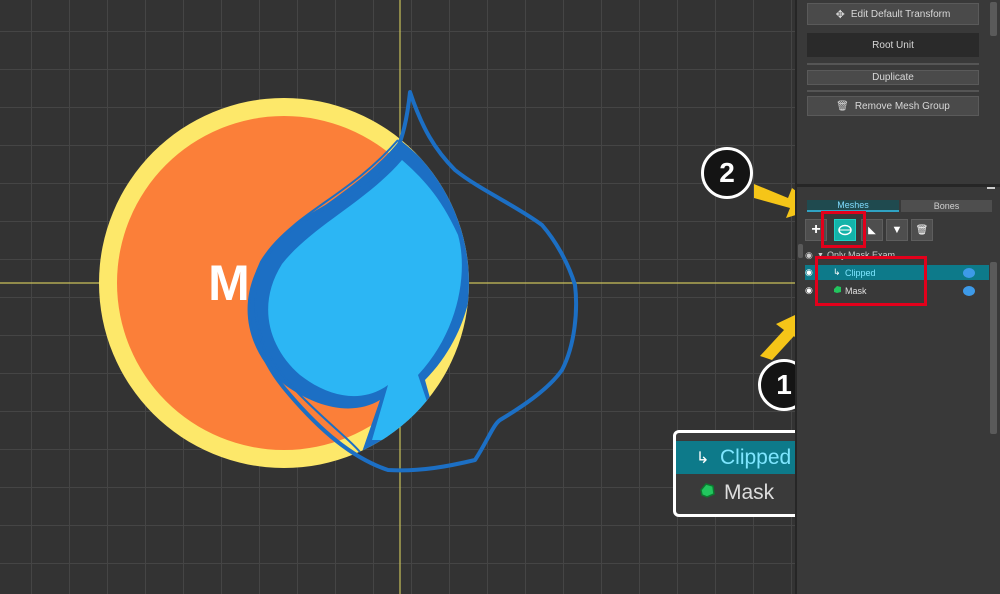  Describe the element at coordinates (800, 251) in the screenshot. I see `scroll-handle-left` at that location.